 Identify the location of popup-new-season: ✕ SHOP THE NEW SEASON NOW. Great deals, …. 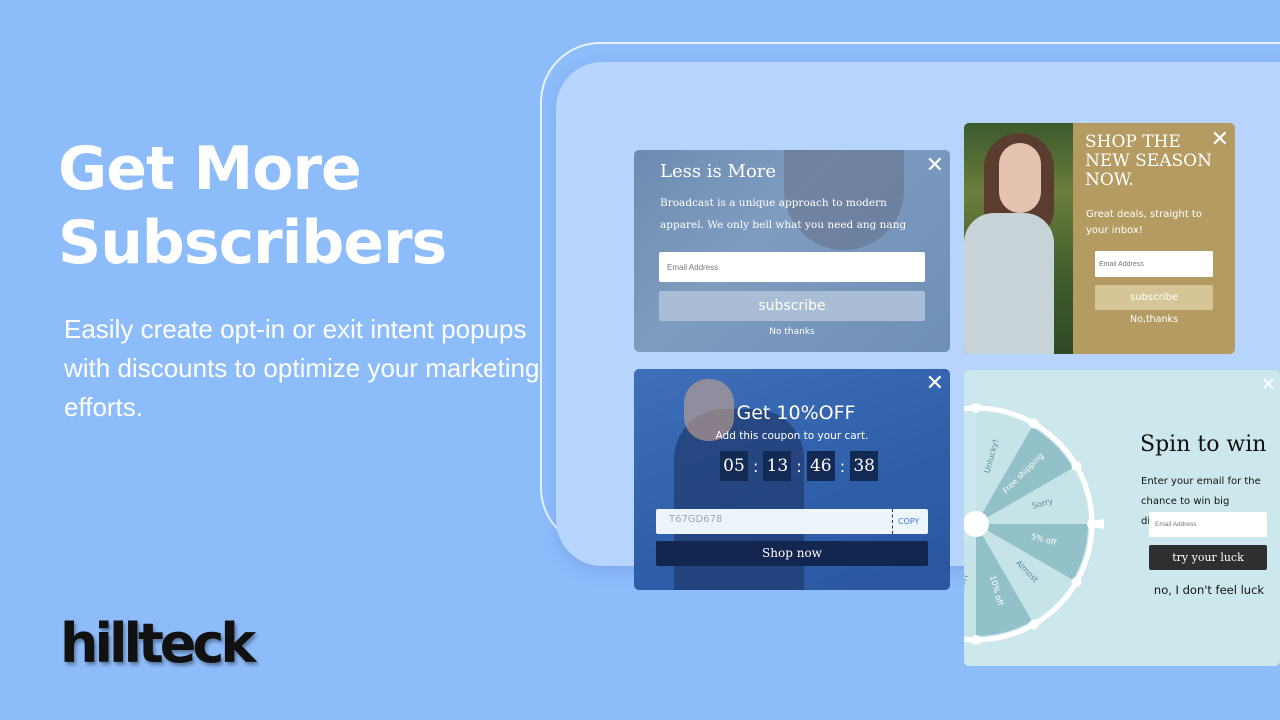
(1099, 238).